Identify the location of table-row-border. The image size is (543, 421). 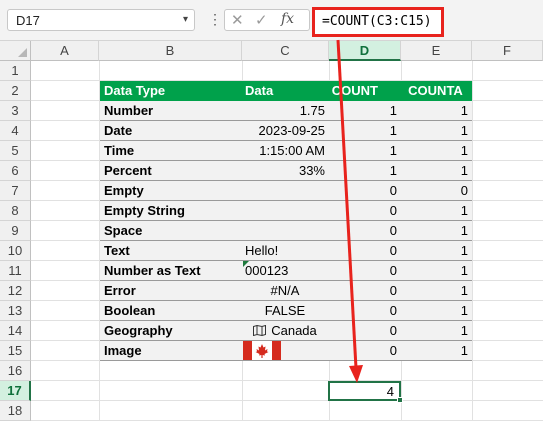
(286, 360).